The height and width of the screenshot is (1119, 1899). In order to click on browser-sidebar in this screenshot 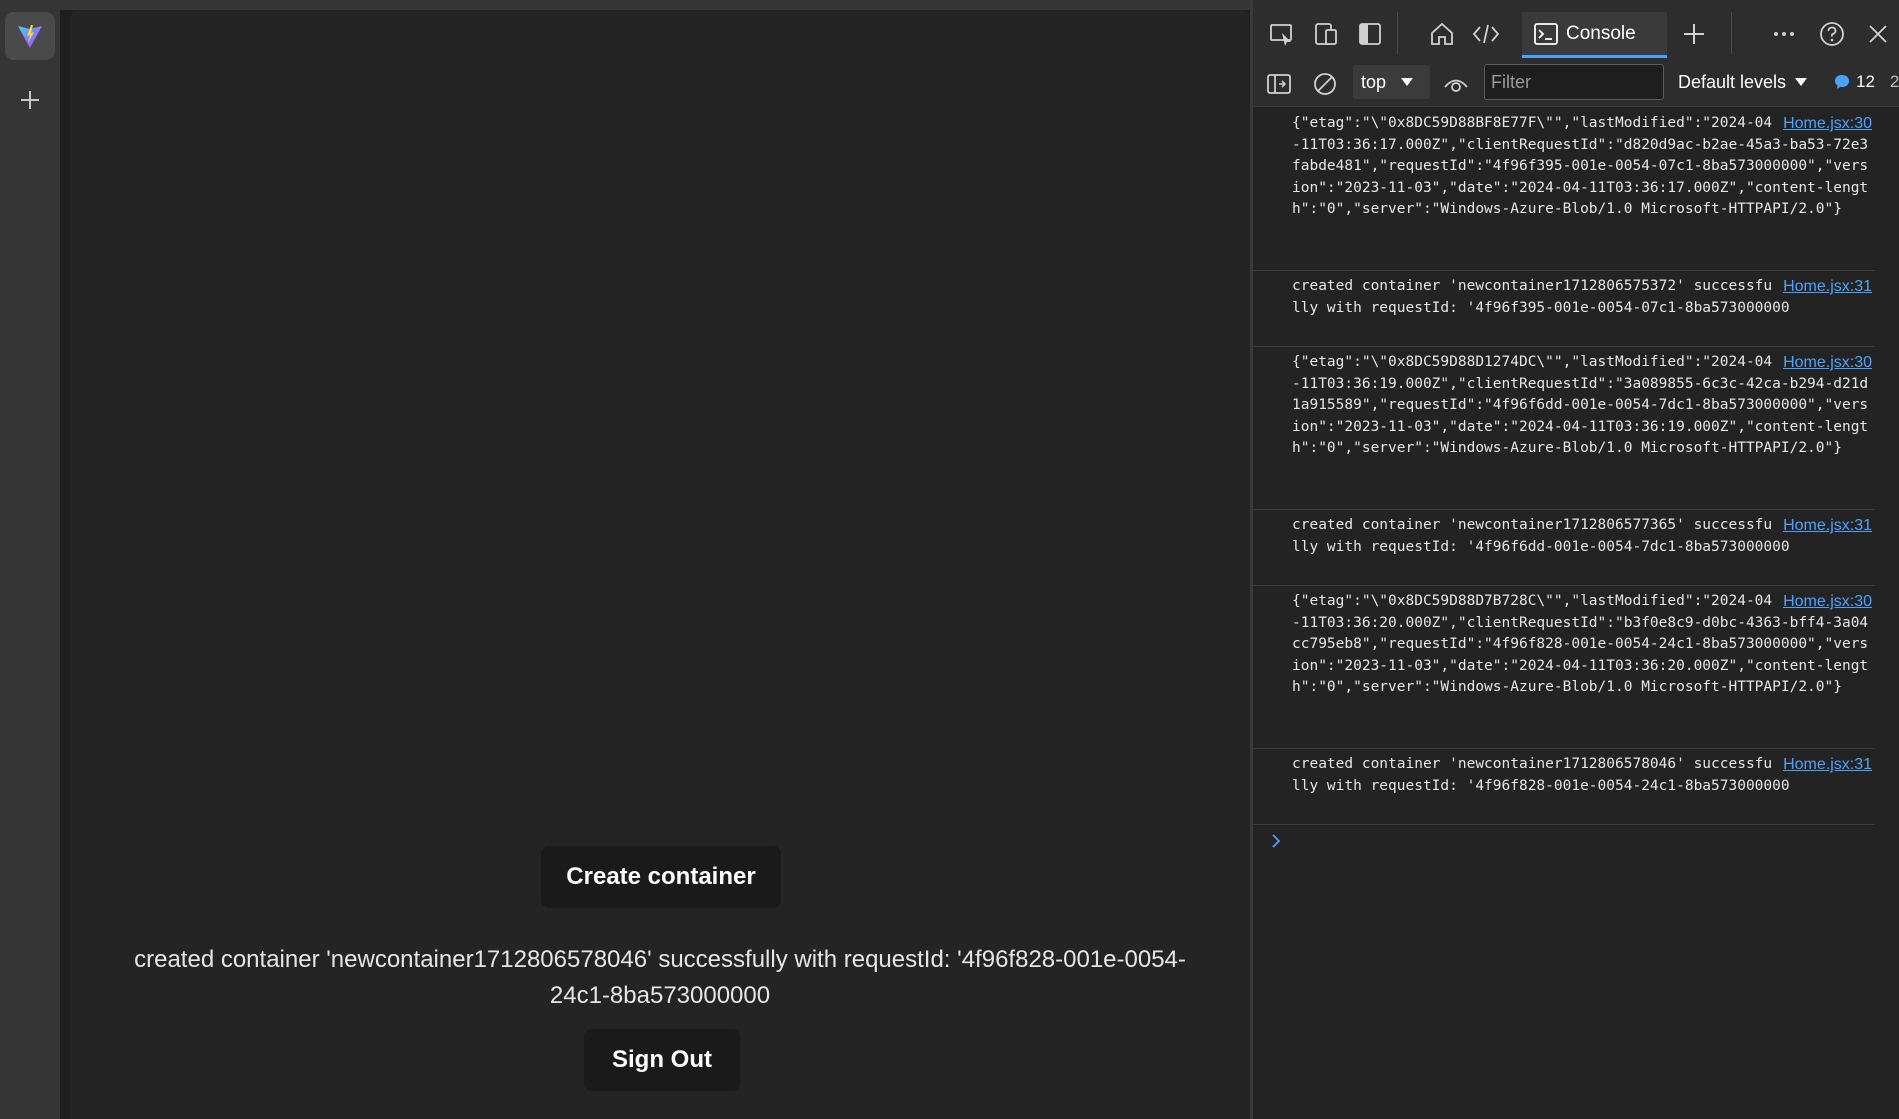, I will do `click(30, 559)`.